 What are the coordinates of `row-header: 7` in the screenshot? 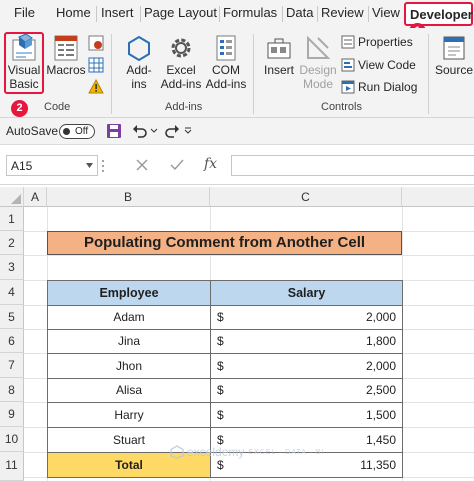 It's located at (12, 365).